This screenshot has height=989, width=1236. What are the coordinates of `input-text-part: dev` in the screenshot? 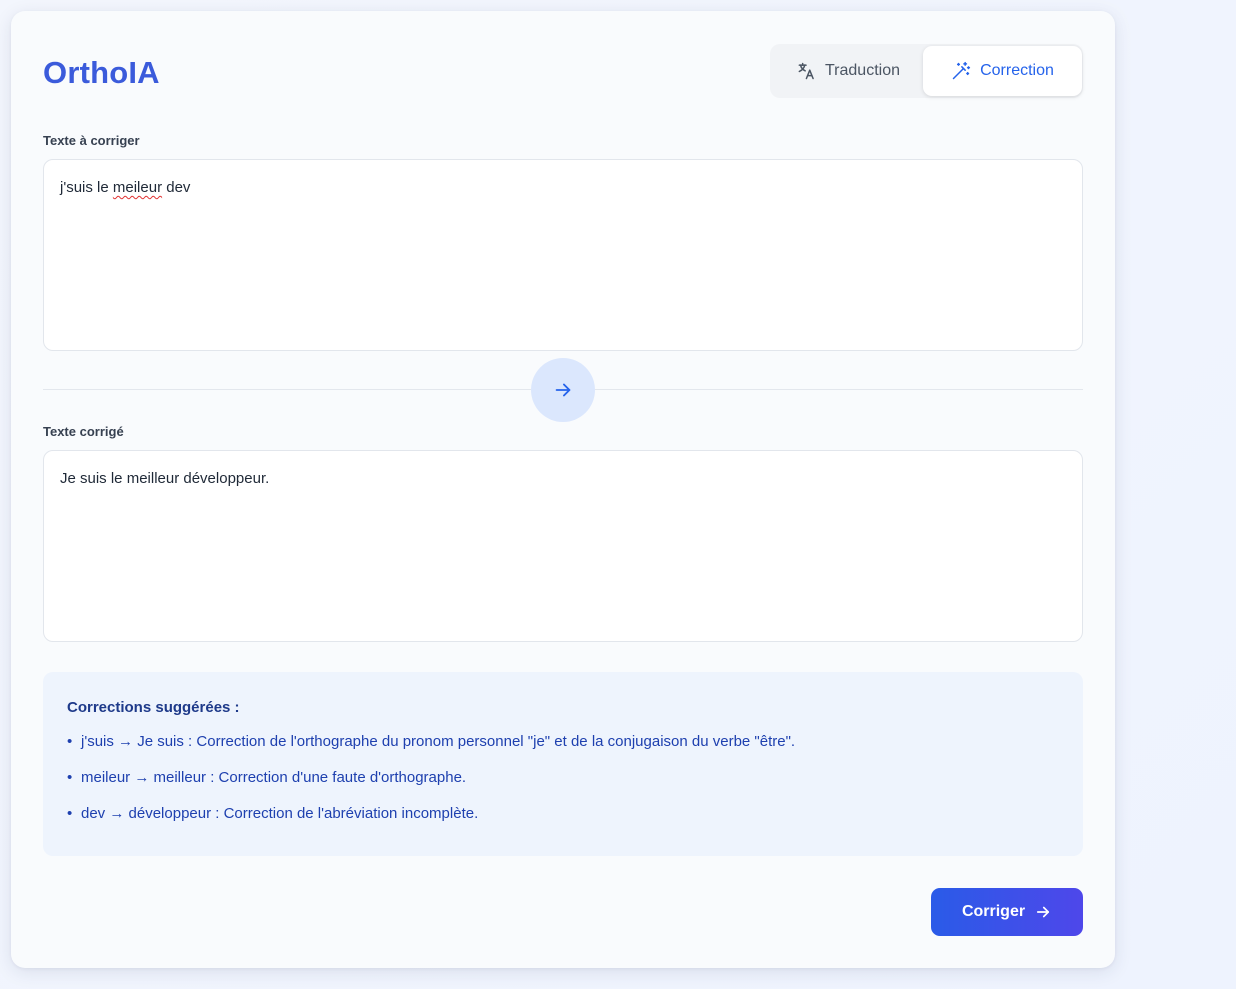 It's located at (176, 187).